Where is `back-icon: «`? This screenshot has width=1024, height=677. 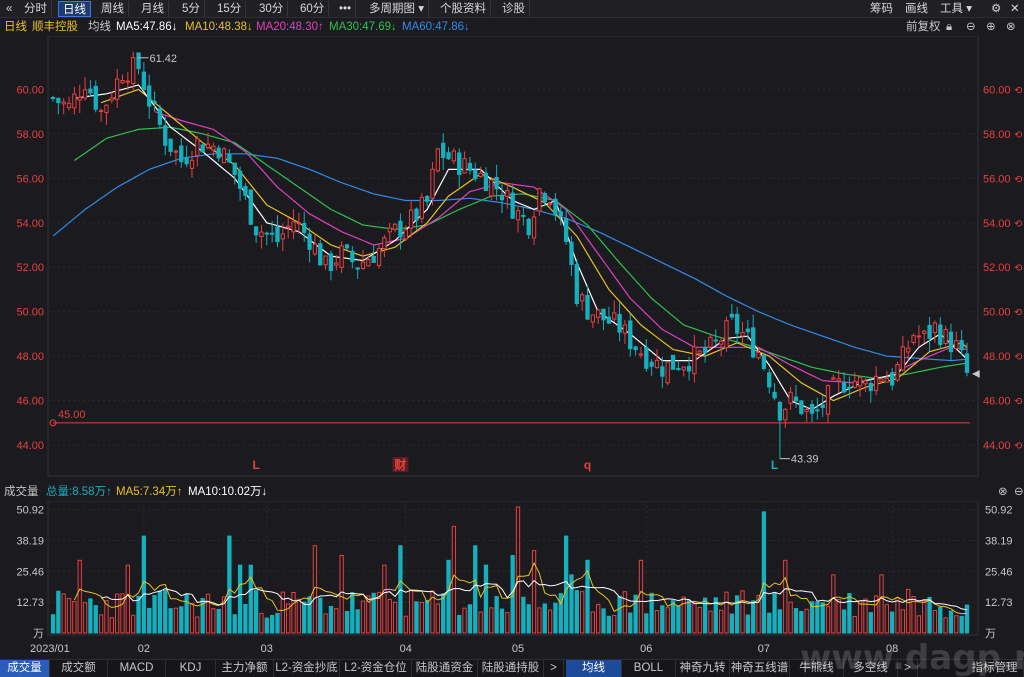
back-icon: « is located at coordinates (9, 9).